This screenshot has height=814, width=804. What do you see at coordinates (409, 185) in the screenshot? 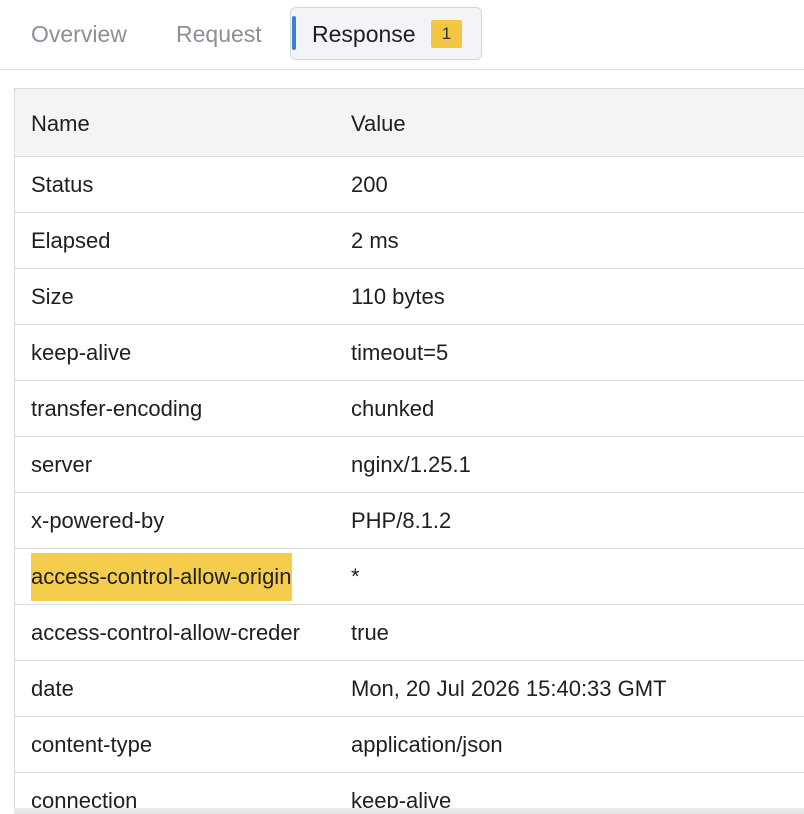
I see `table-row: Status 200` at bounding box center [409, 185].